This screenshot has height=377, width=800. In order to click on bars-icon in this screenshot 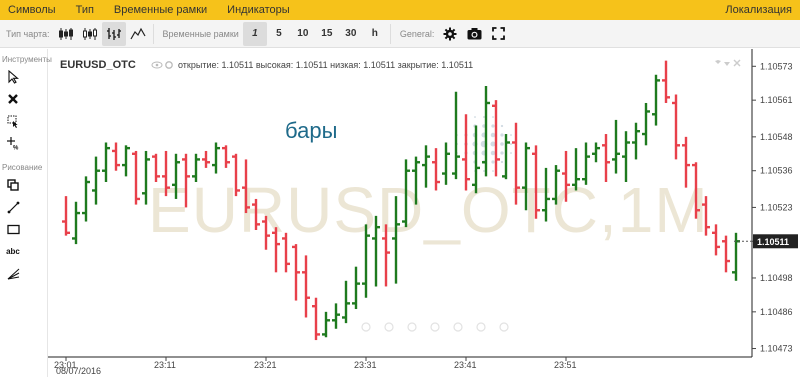, I will do `click(113, 33)`.